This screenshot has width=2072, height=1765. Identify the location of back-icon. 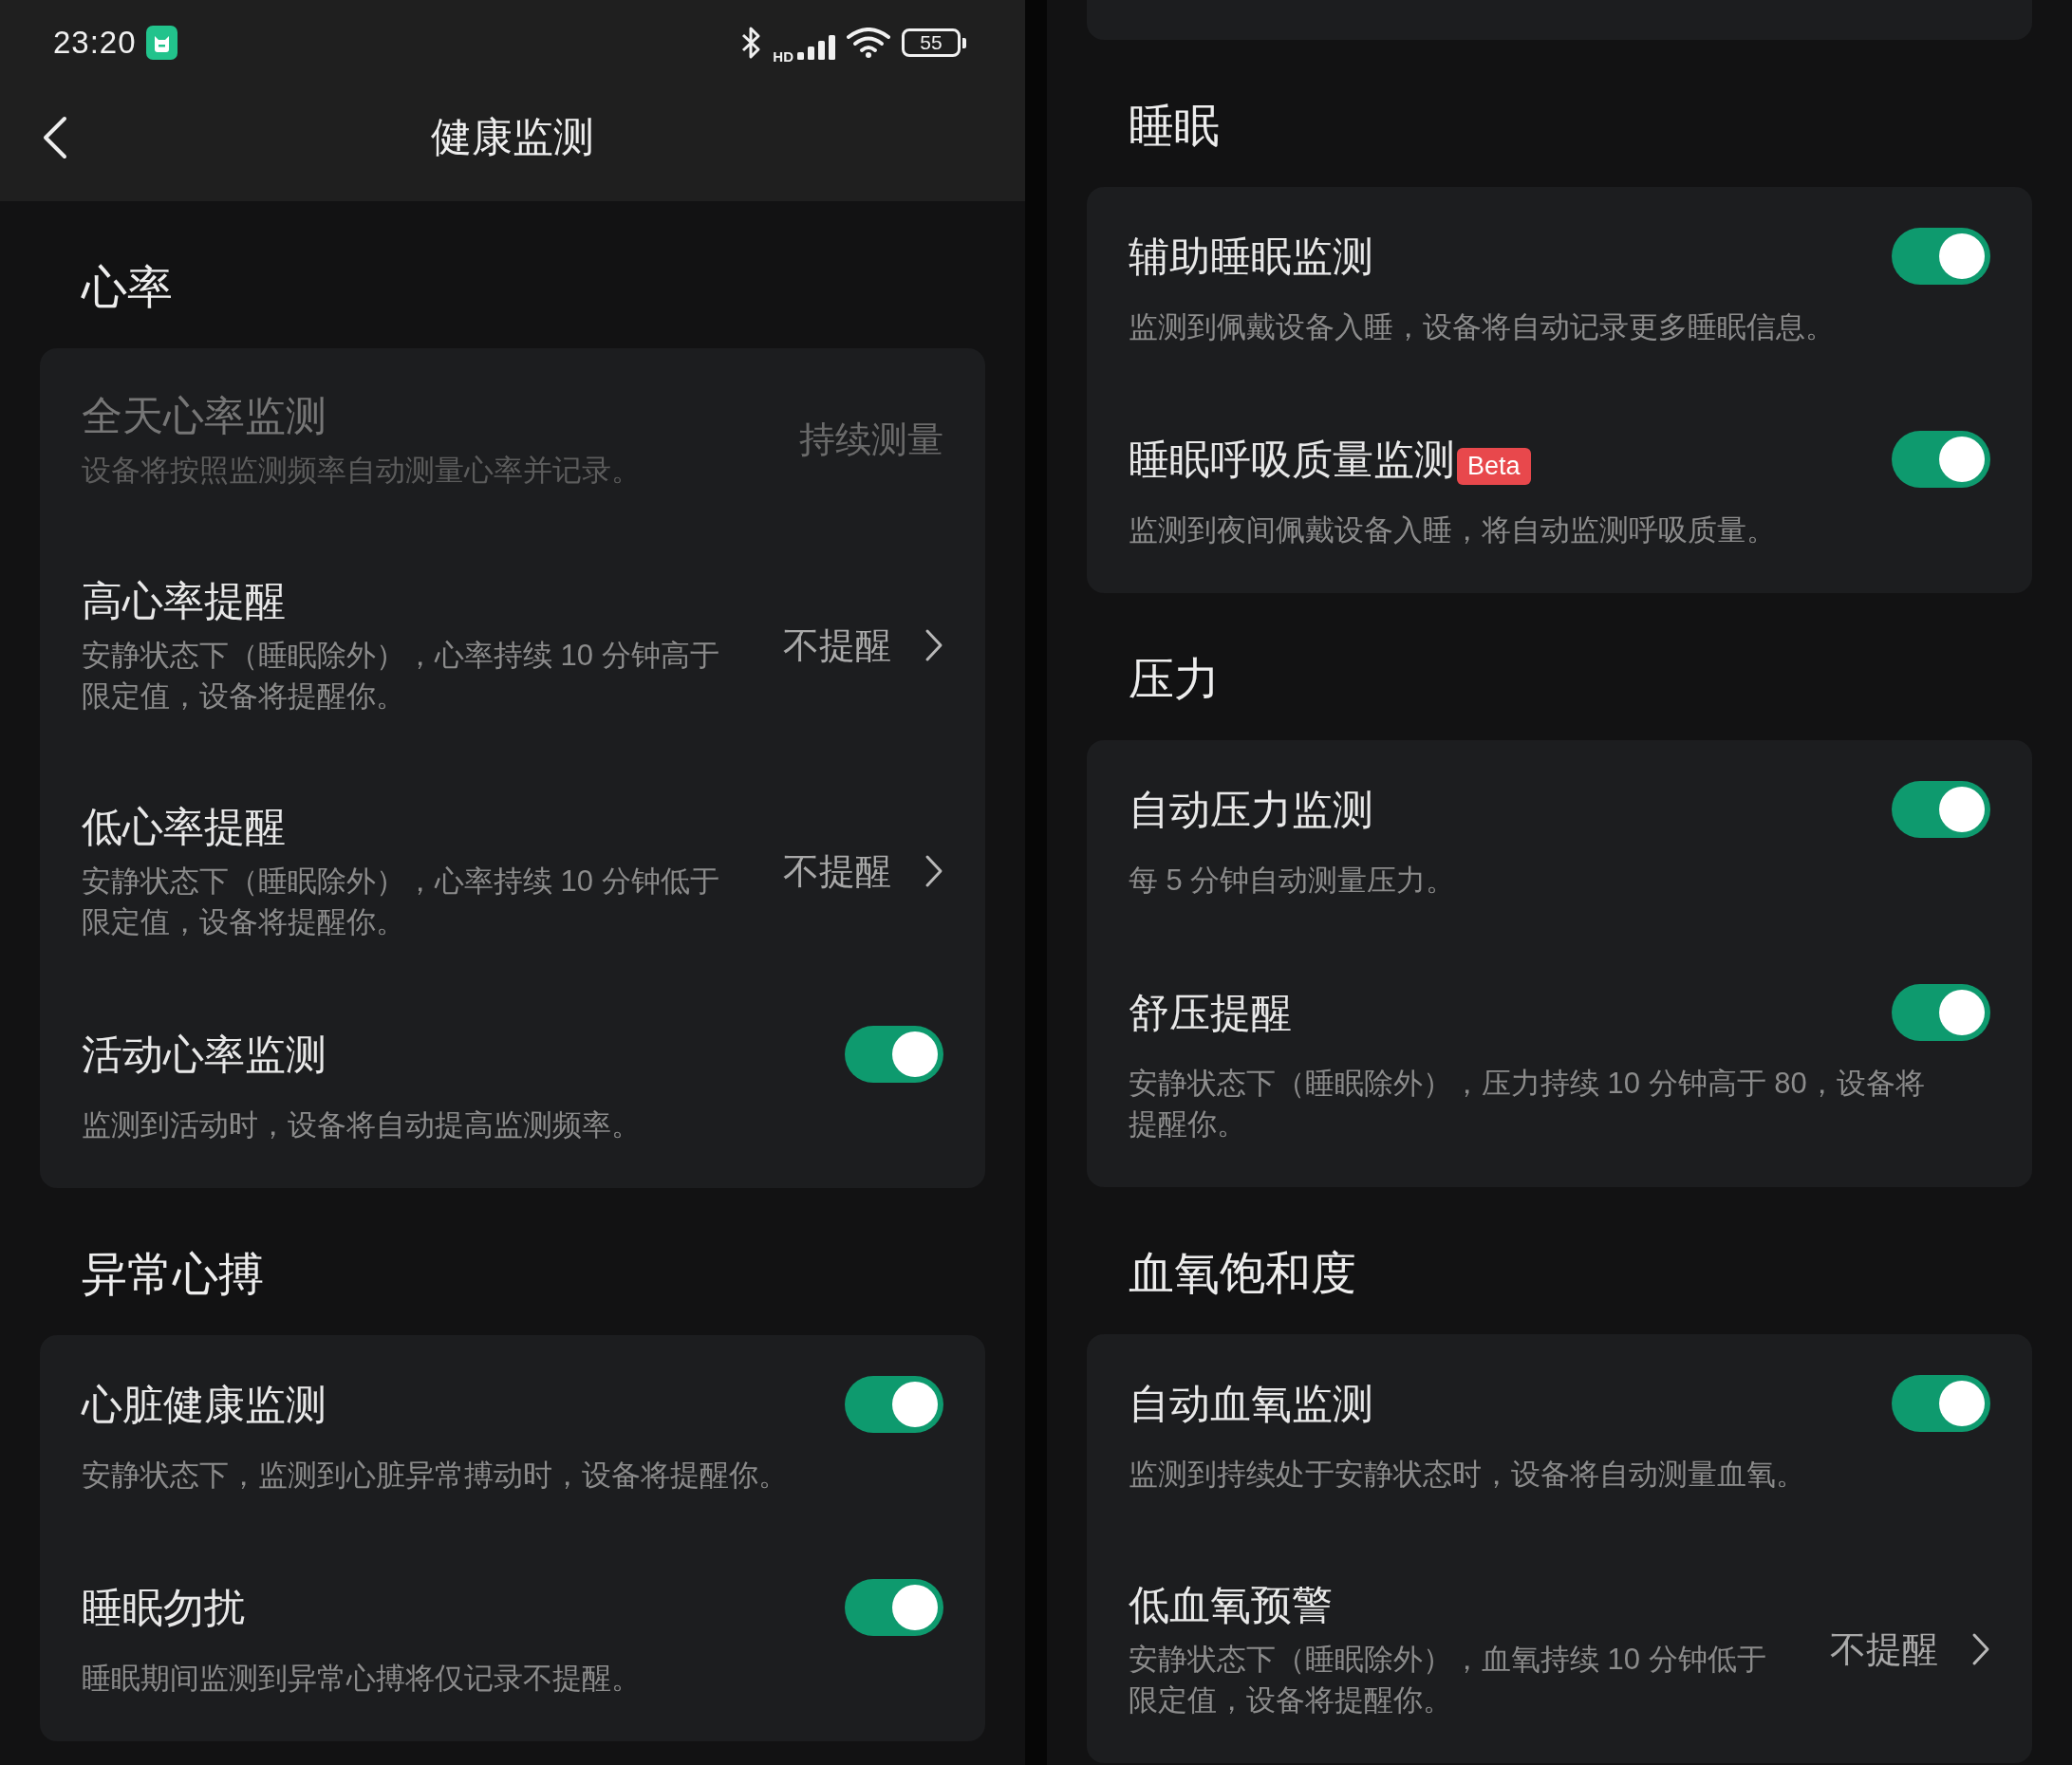
(55, 137).